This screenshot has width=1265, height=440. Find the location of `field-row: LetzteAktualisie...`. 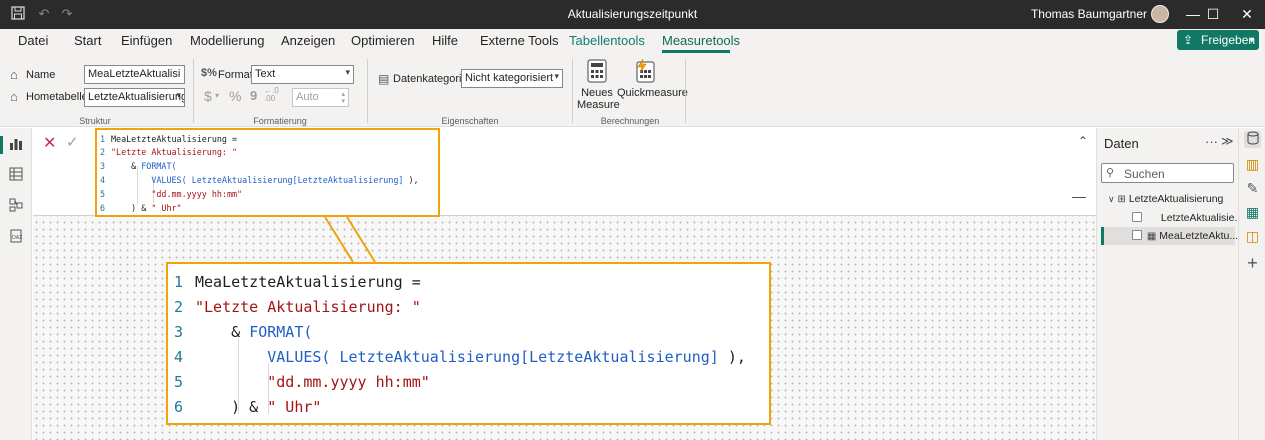

field-row: LetzteAktualisie... is located at coordinates (1187, 218).